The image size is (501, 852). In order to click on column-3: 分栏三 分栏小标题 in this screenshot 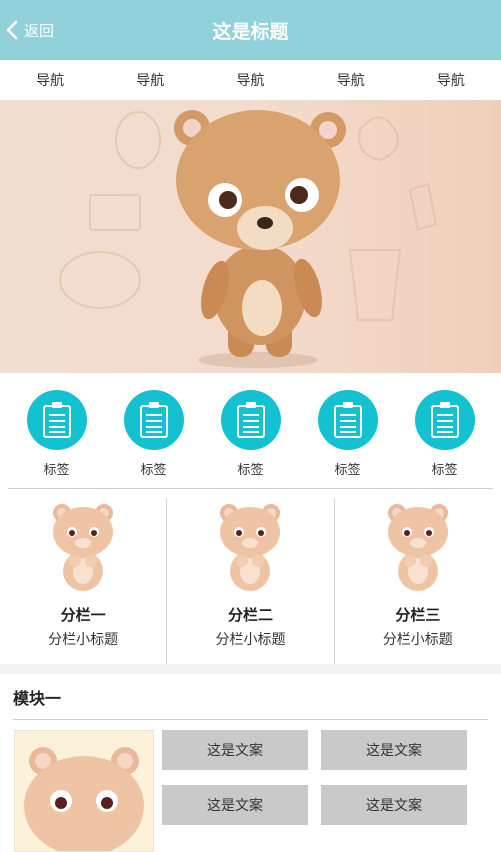, I will do `click(418, 581)`.